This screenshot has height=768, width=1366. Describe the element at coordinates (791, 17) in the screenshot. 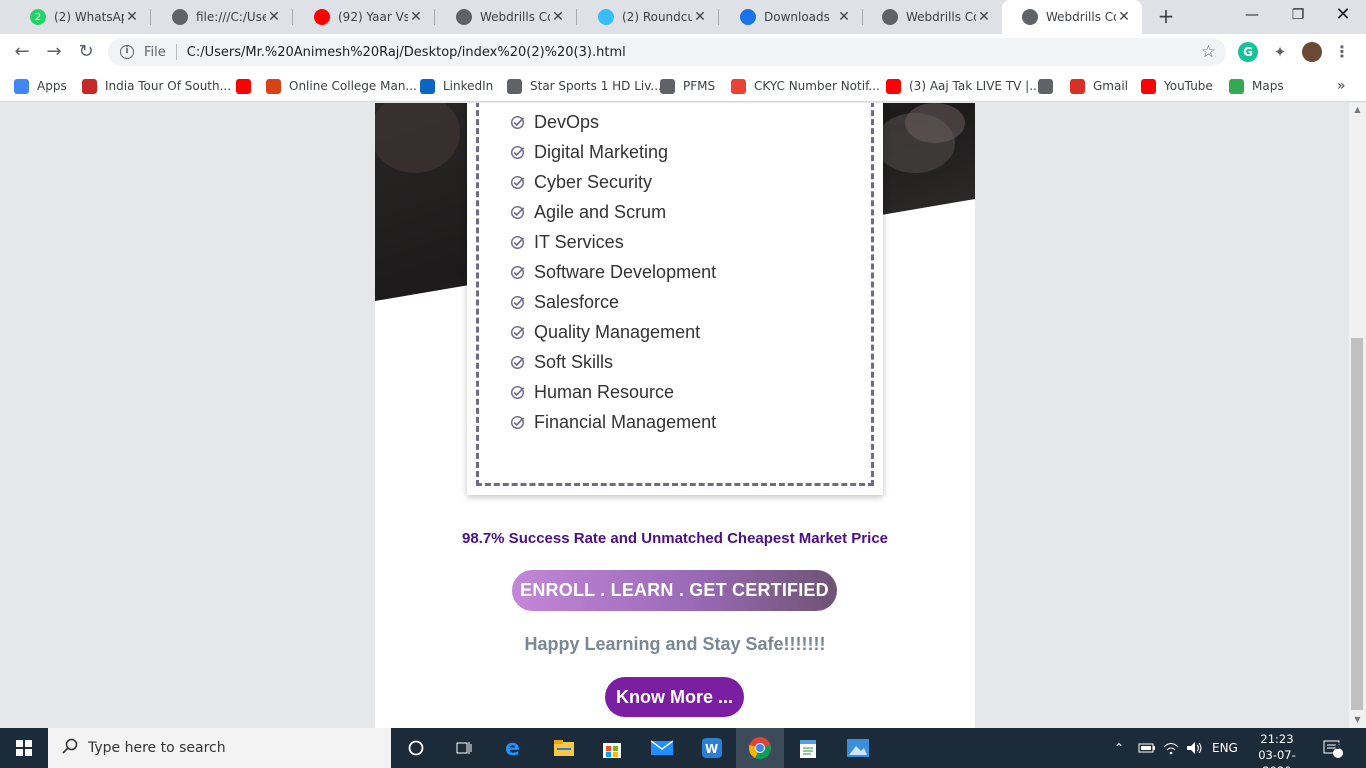

I see `browser-tab: Downloads ✕` at that location.